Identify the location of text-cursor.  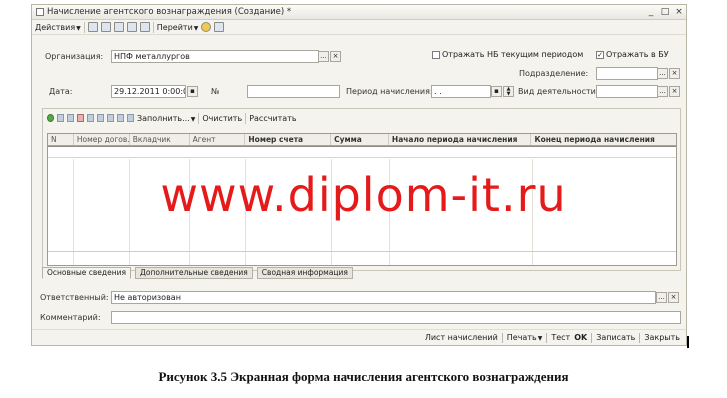
(688, 342).